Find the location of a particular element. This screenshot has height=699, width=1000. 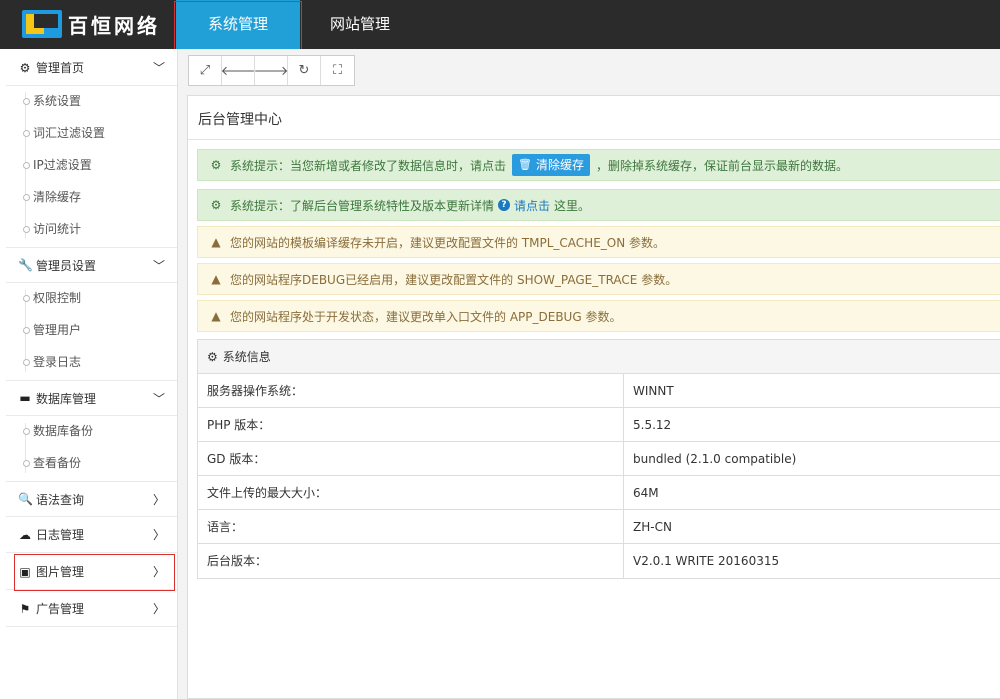

info-value: 64M is located at coordinates (646, 493).